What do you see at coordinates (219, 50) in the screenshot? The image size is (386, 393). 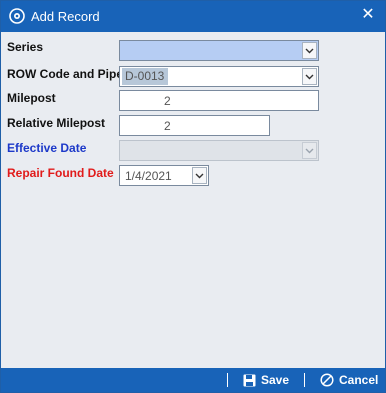 I see `series-dropdown` at bounding box center [219, 50].